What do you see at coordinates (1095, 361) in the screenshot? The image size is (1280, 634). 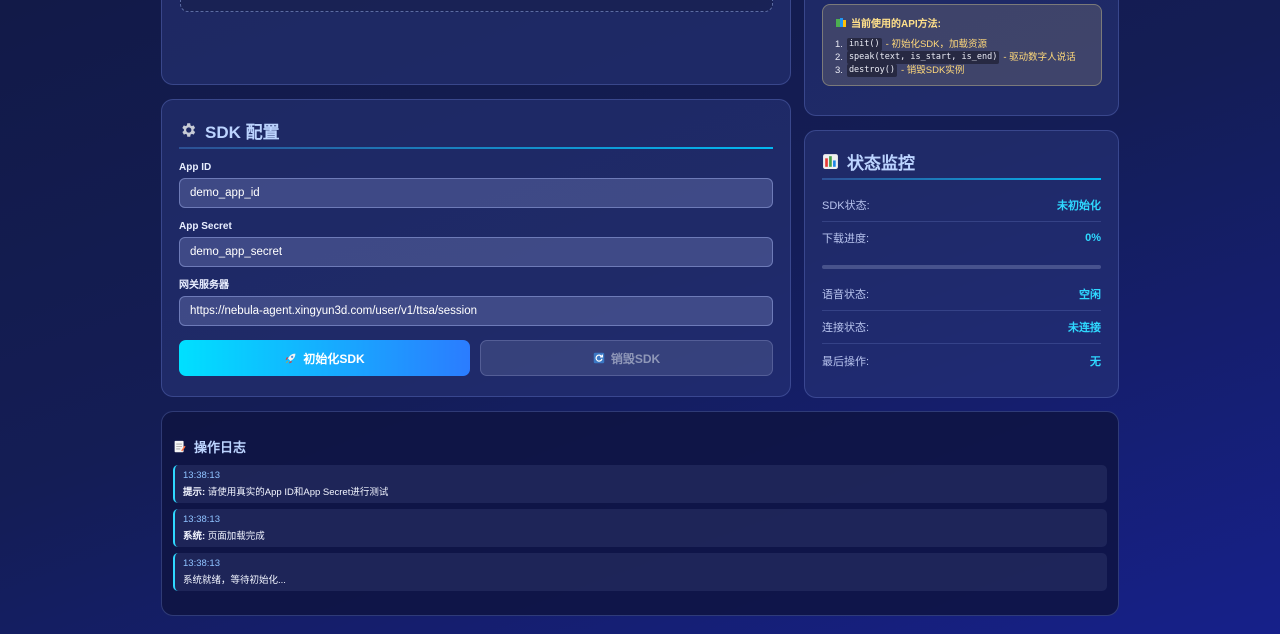 I see `last-operation-value: 无` at bounding box center [1095, 361].